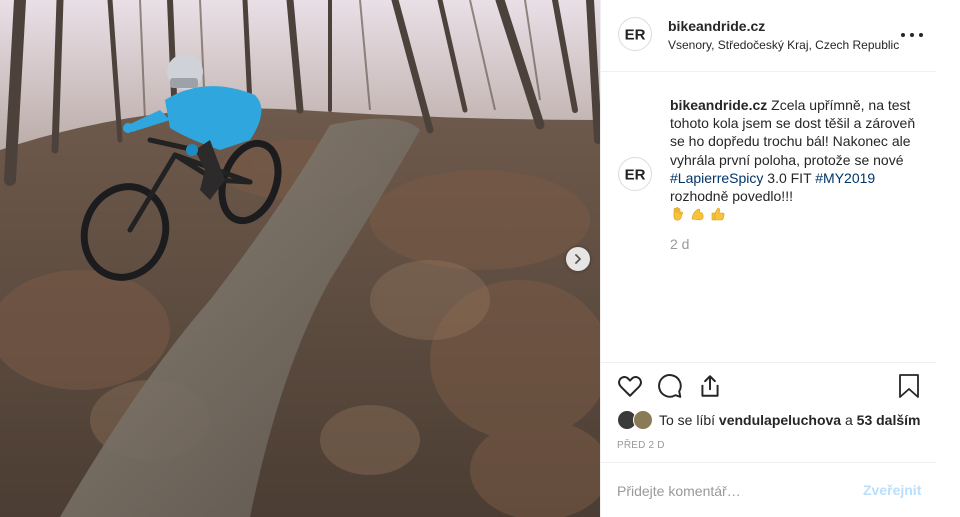 This screenshot has width=960, height=517. I want to click on post-date: PŘED 2 D, so click(641, 445).